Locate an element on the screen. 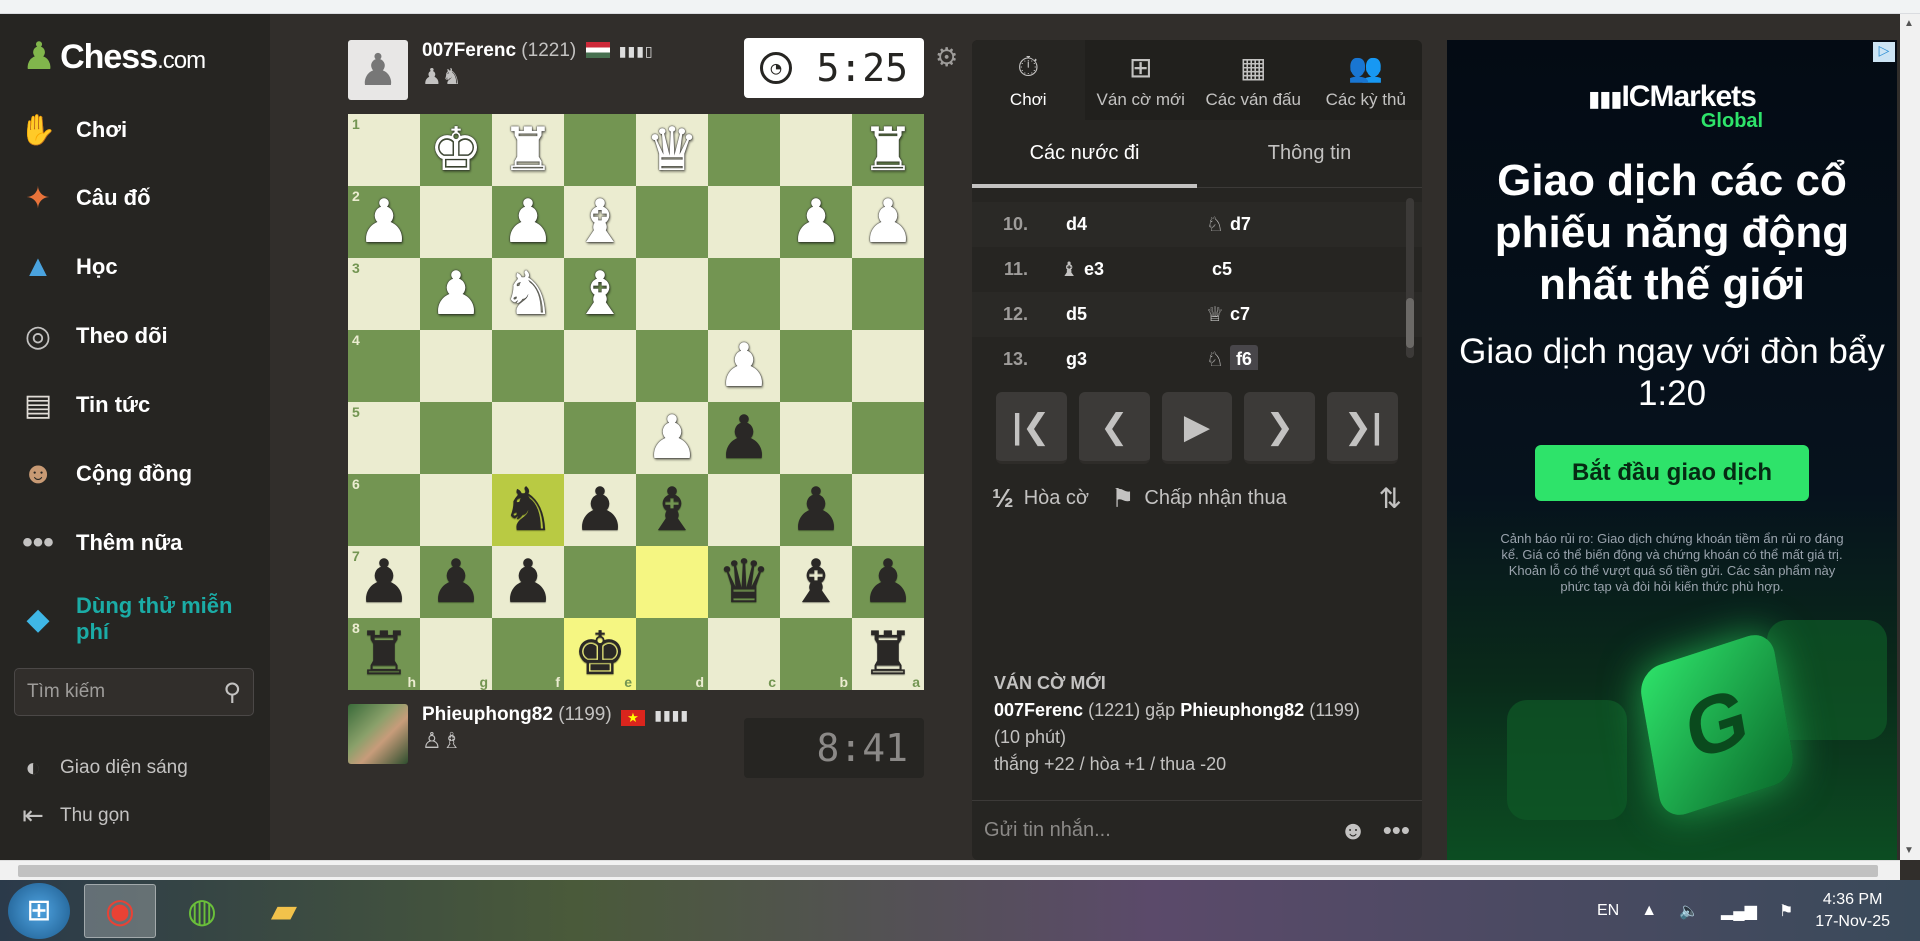  black-move: c5 is located at coordinates (1269, 269).